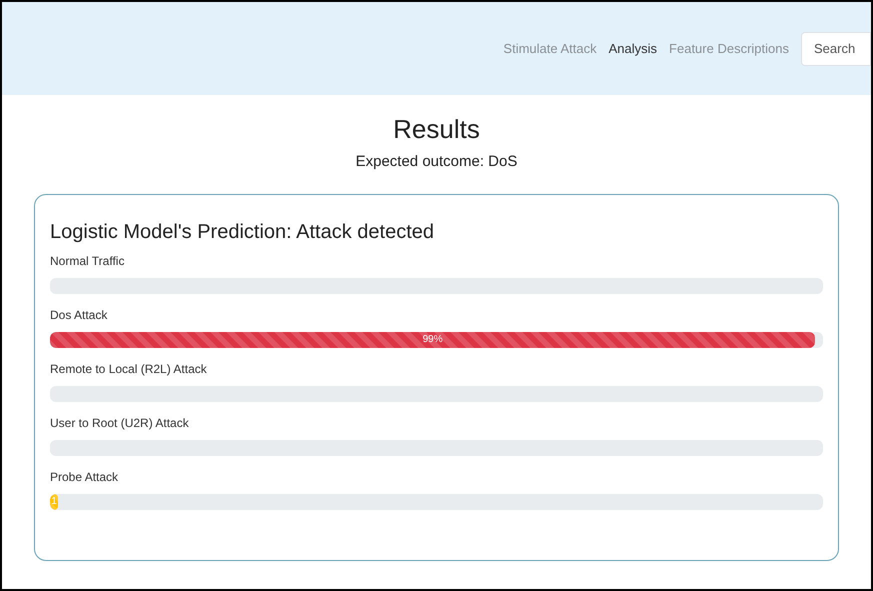 The height and width of the screenshot is (591, 873). What do you see at coordinates (54, 502) in the screenshot?
I see `bar-percentage: 1` at bounding box center [54, 502].